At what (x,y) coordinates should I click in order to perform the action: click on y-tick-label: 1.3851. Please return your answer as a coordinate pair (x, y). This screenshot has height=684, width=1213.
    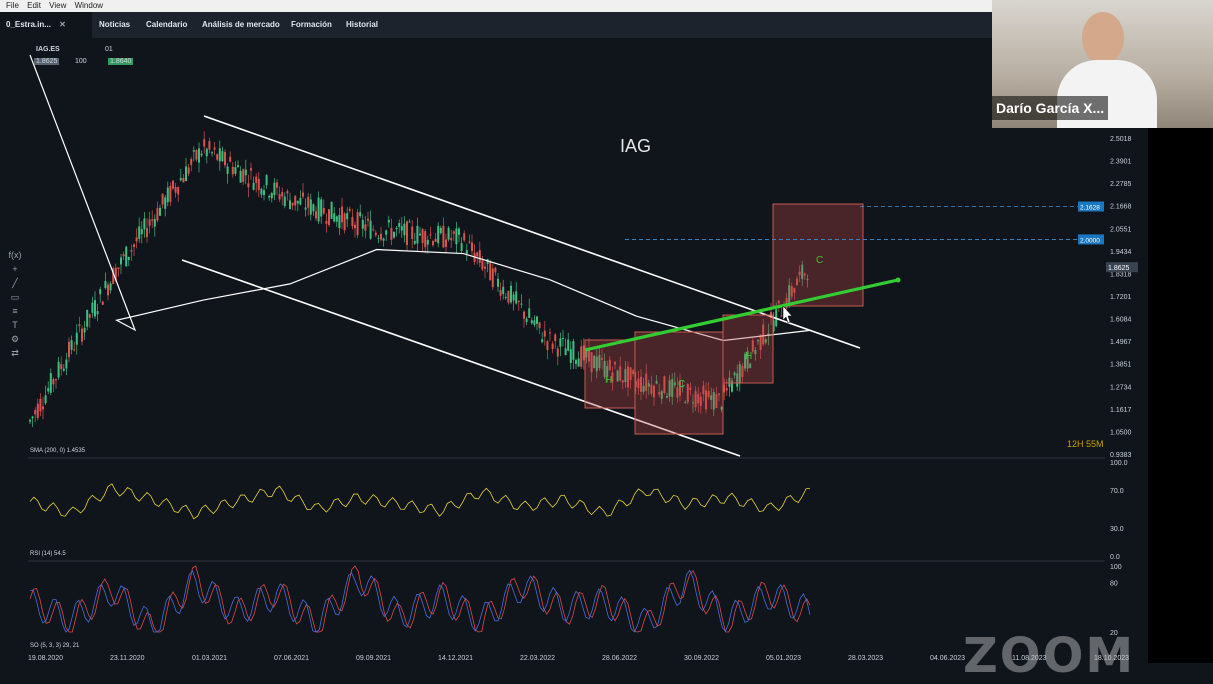
    Looking at the image, I should click on (1121, 365).